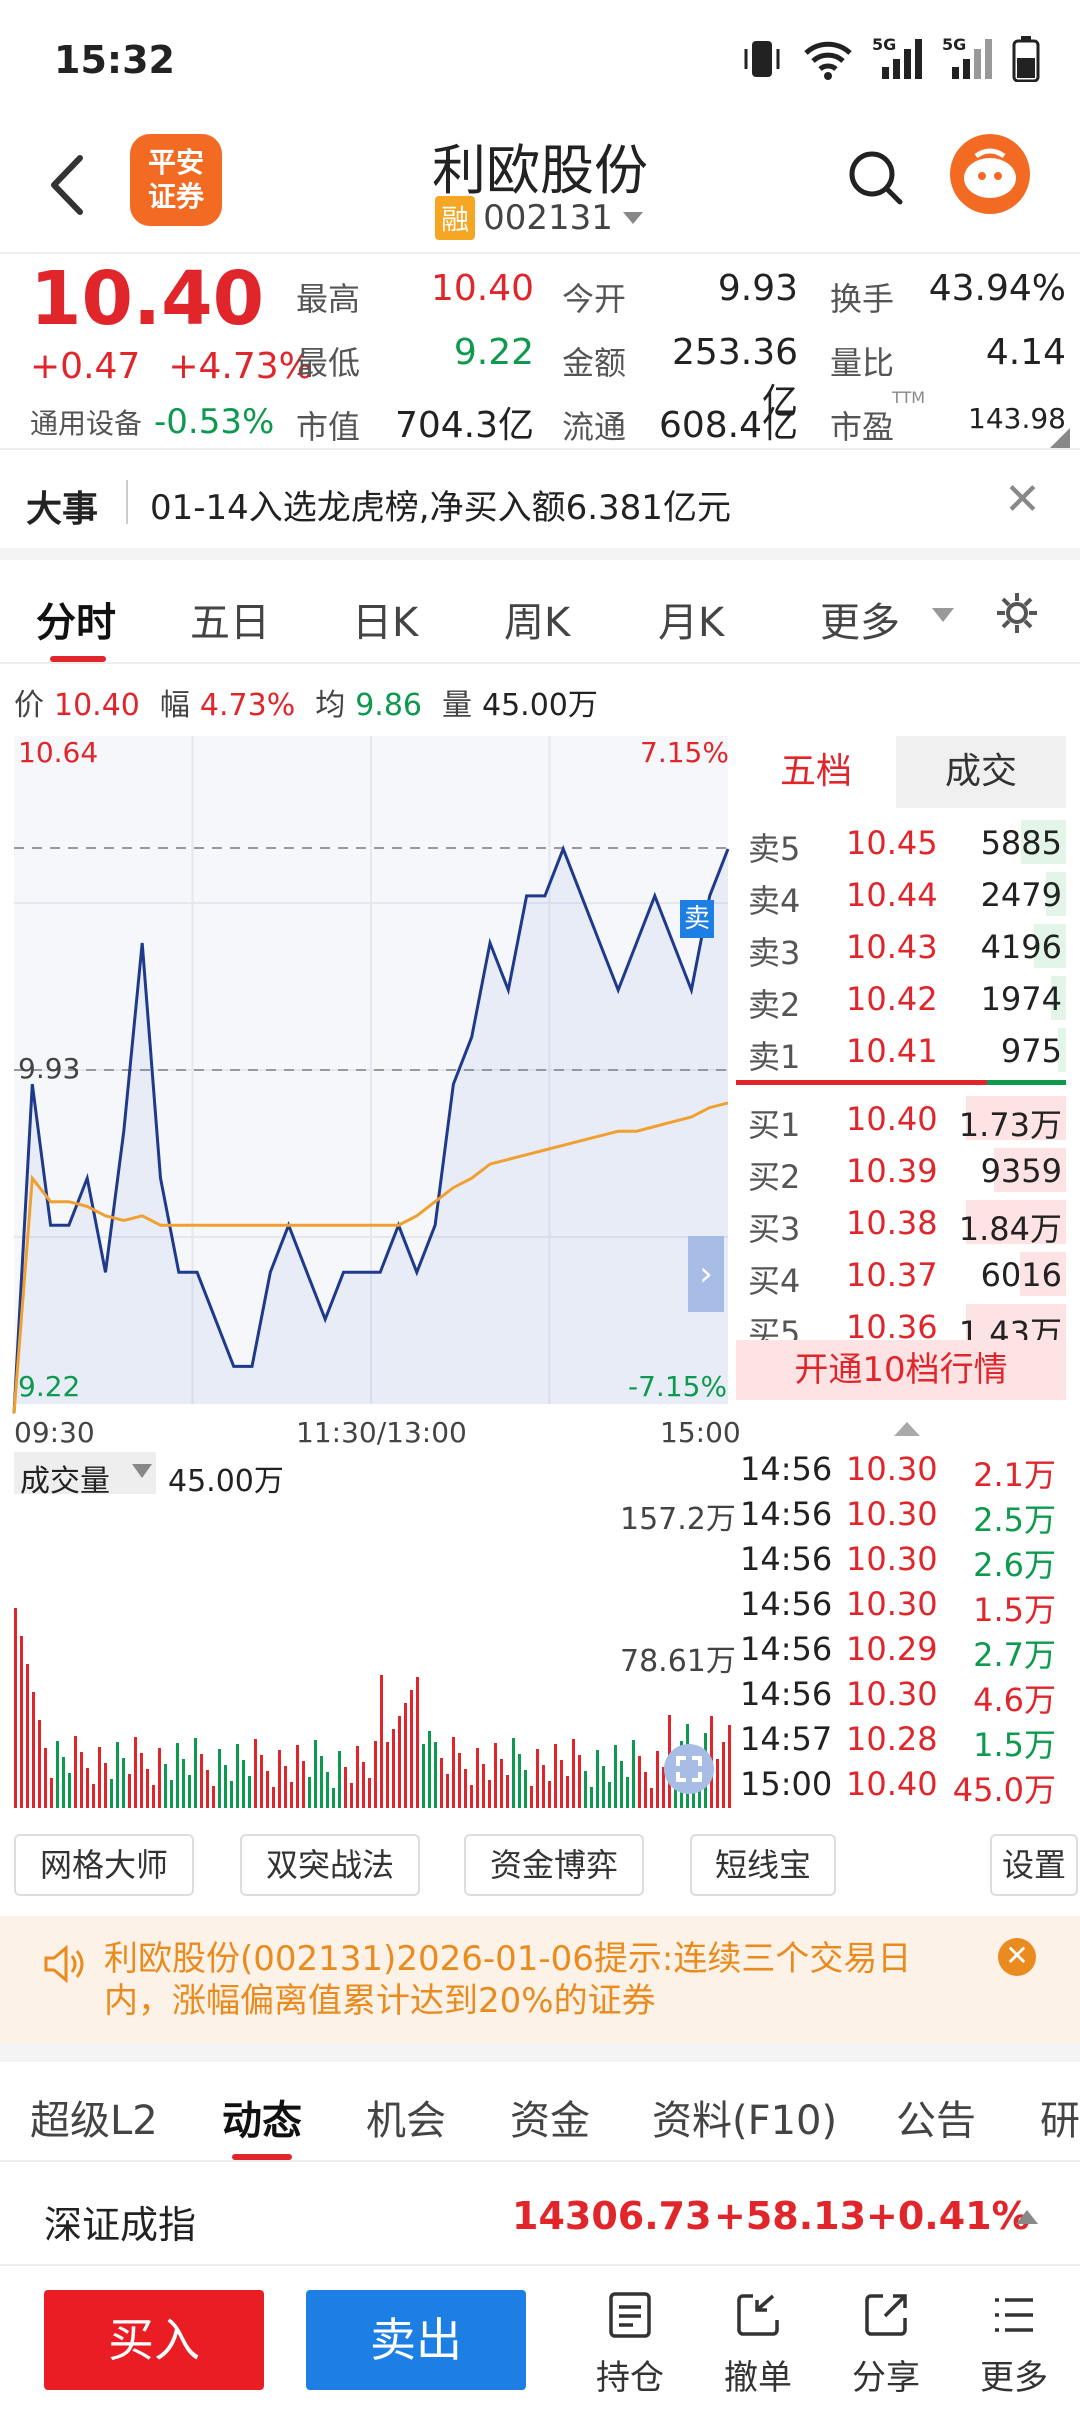  I want to click on bid-row-3: 买3 10.38 1.84万, so click(901, 1222).